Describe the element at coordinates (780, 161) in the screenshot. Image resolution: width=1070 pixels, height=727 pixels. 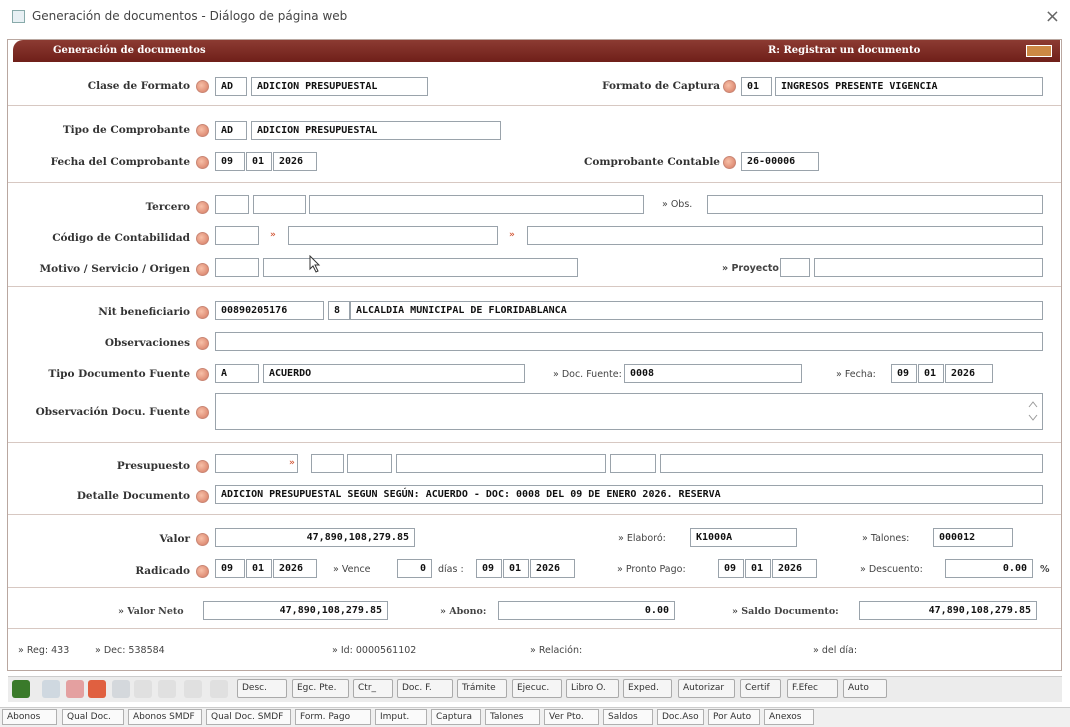
I see `comprobante-contable-value: 26-00006` at that location.